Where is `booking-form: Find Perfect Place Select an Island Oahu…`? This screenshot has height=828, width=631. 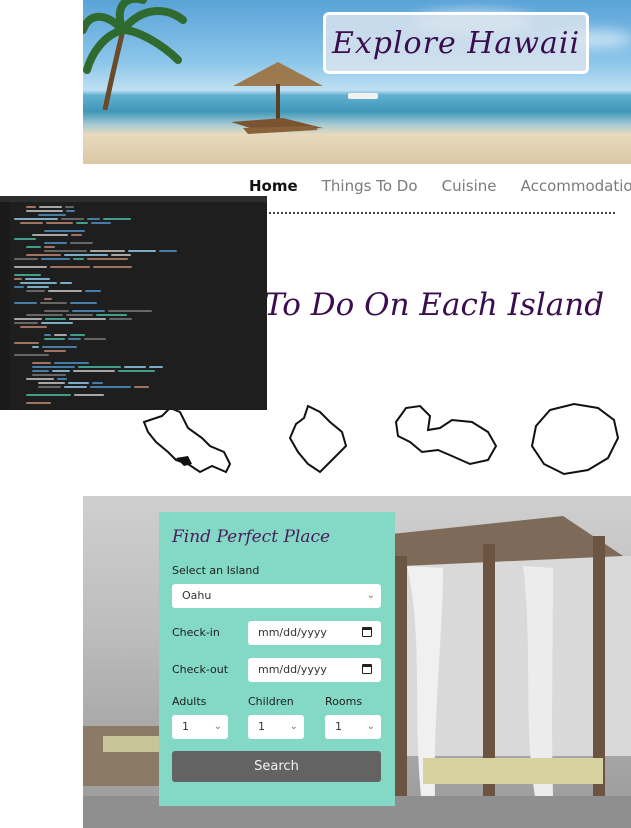
booking-form: Find Perfect Place Select an Island Oahu… is located at coordinates (277, 659).